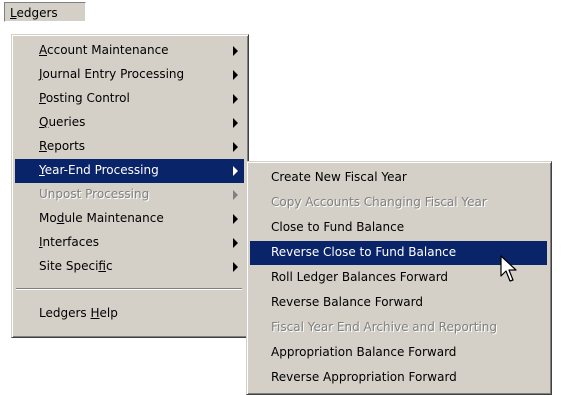 This screenshot has height=395, width=569. I want to click on menu-item-label: Journal Entry Processing, so click(112, 74).